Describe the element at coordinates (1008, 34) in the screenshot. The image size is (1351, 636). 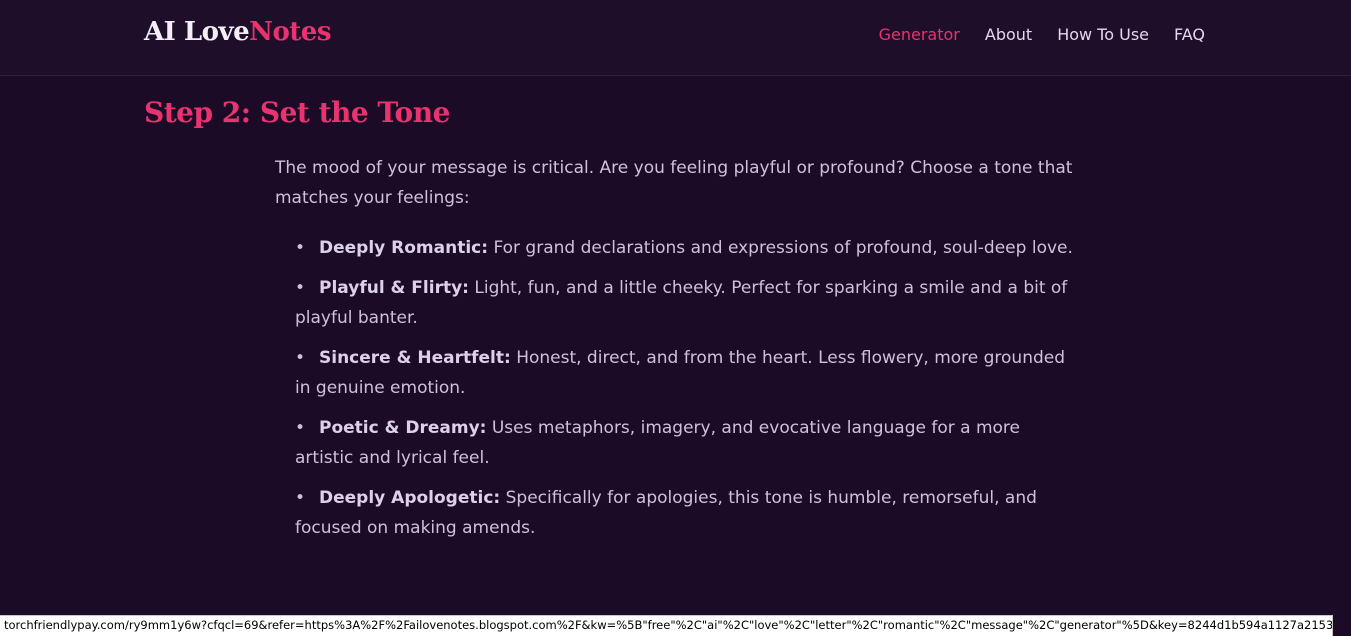
I see `nav-link-about: About` at that location.